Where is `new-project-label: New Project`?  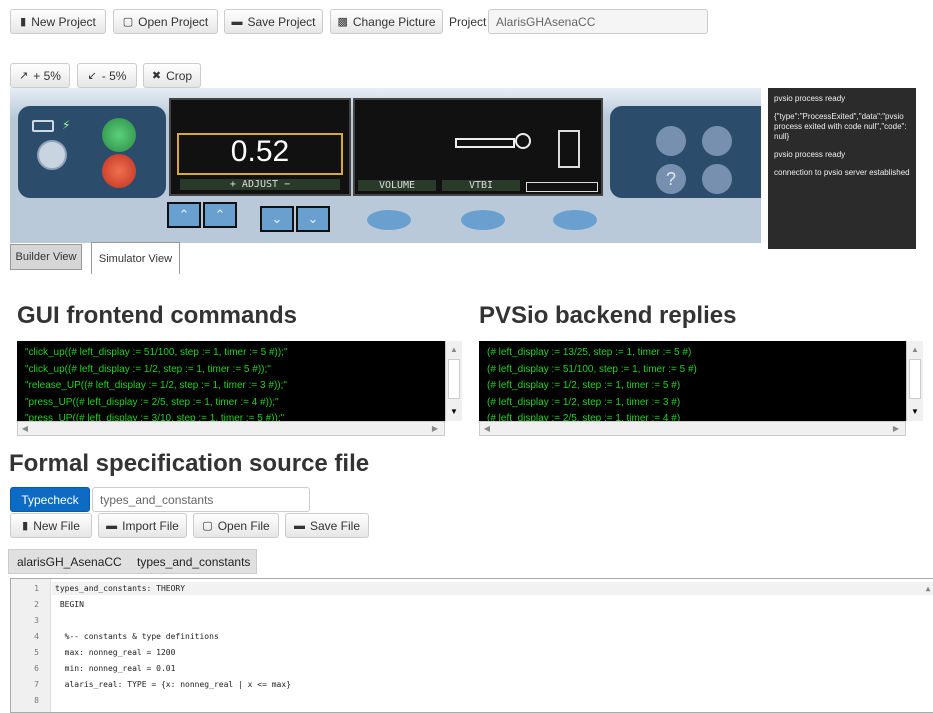 new-project-label: New Project is located at coordinates (63, 21).